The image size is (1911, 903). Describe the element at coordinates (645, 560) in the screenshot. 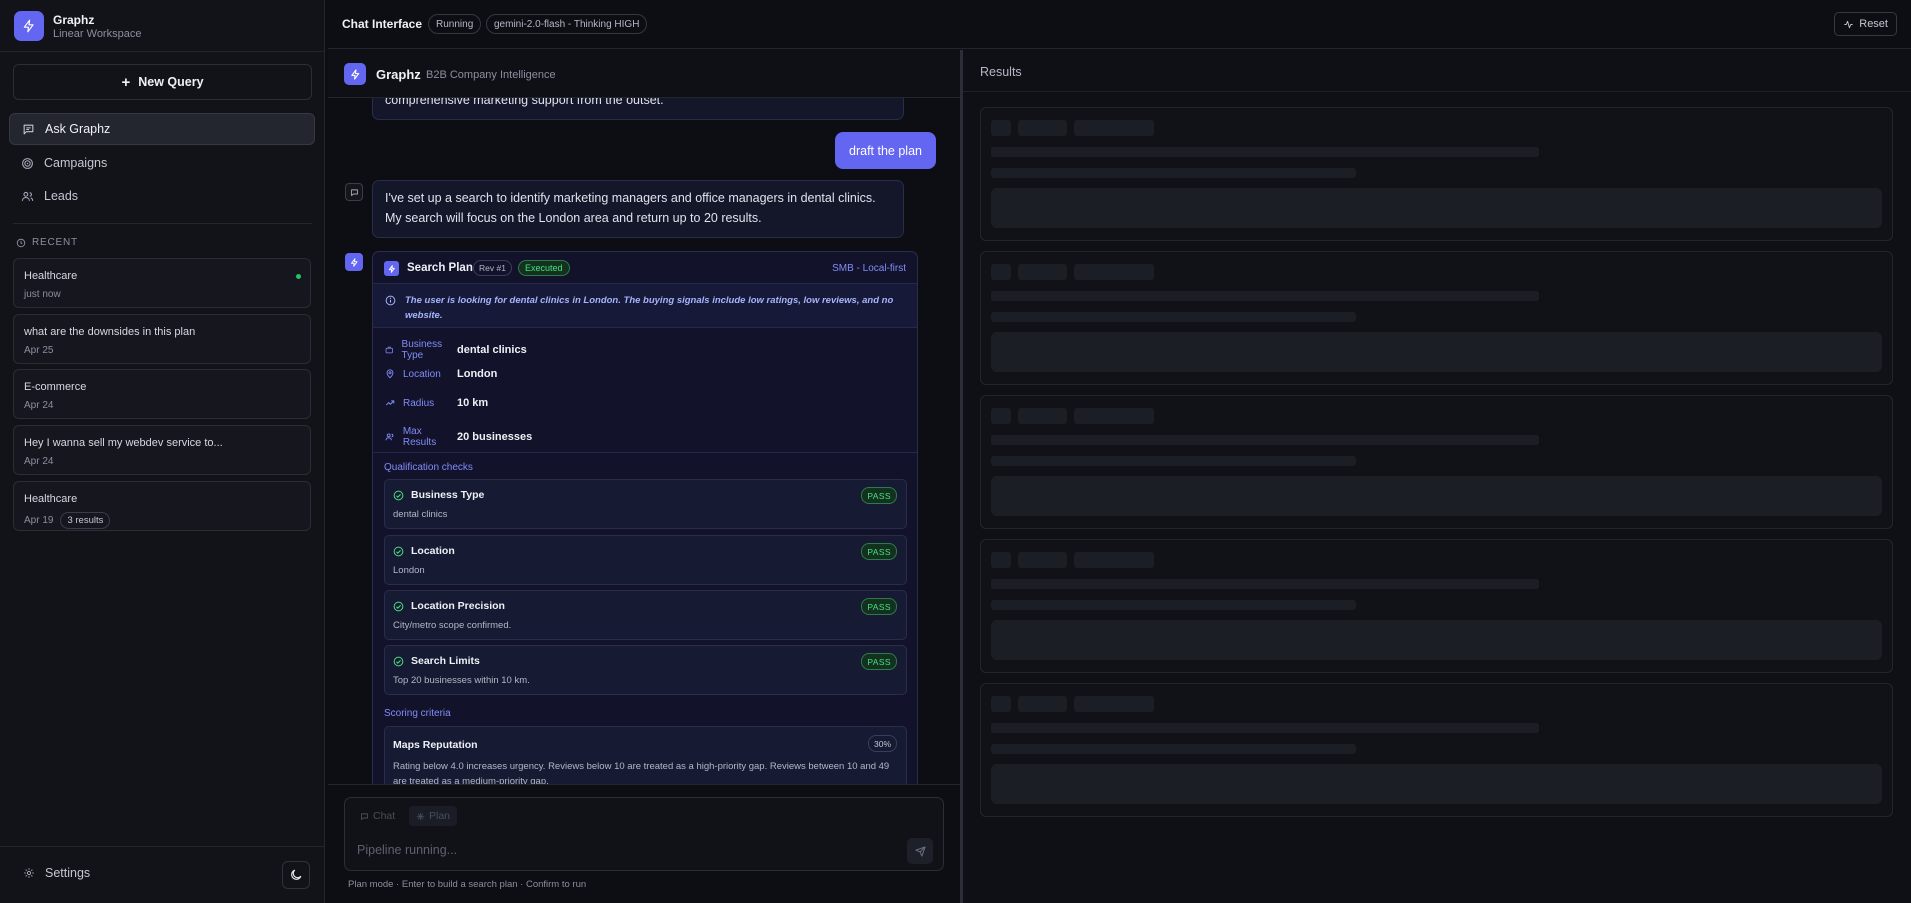

I see `qualification-check: Location London PASS` at that location.